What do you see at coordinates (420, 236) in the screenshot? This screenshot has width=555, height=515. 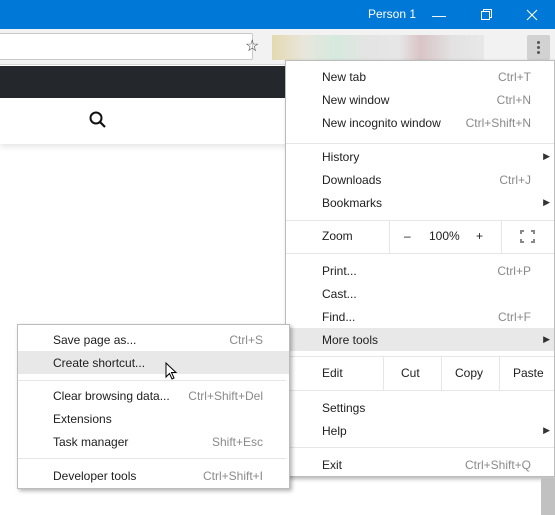 I see `zoom-row: Zoom – 100% +` at bounding box center [420, 236].